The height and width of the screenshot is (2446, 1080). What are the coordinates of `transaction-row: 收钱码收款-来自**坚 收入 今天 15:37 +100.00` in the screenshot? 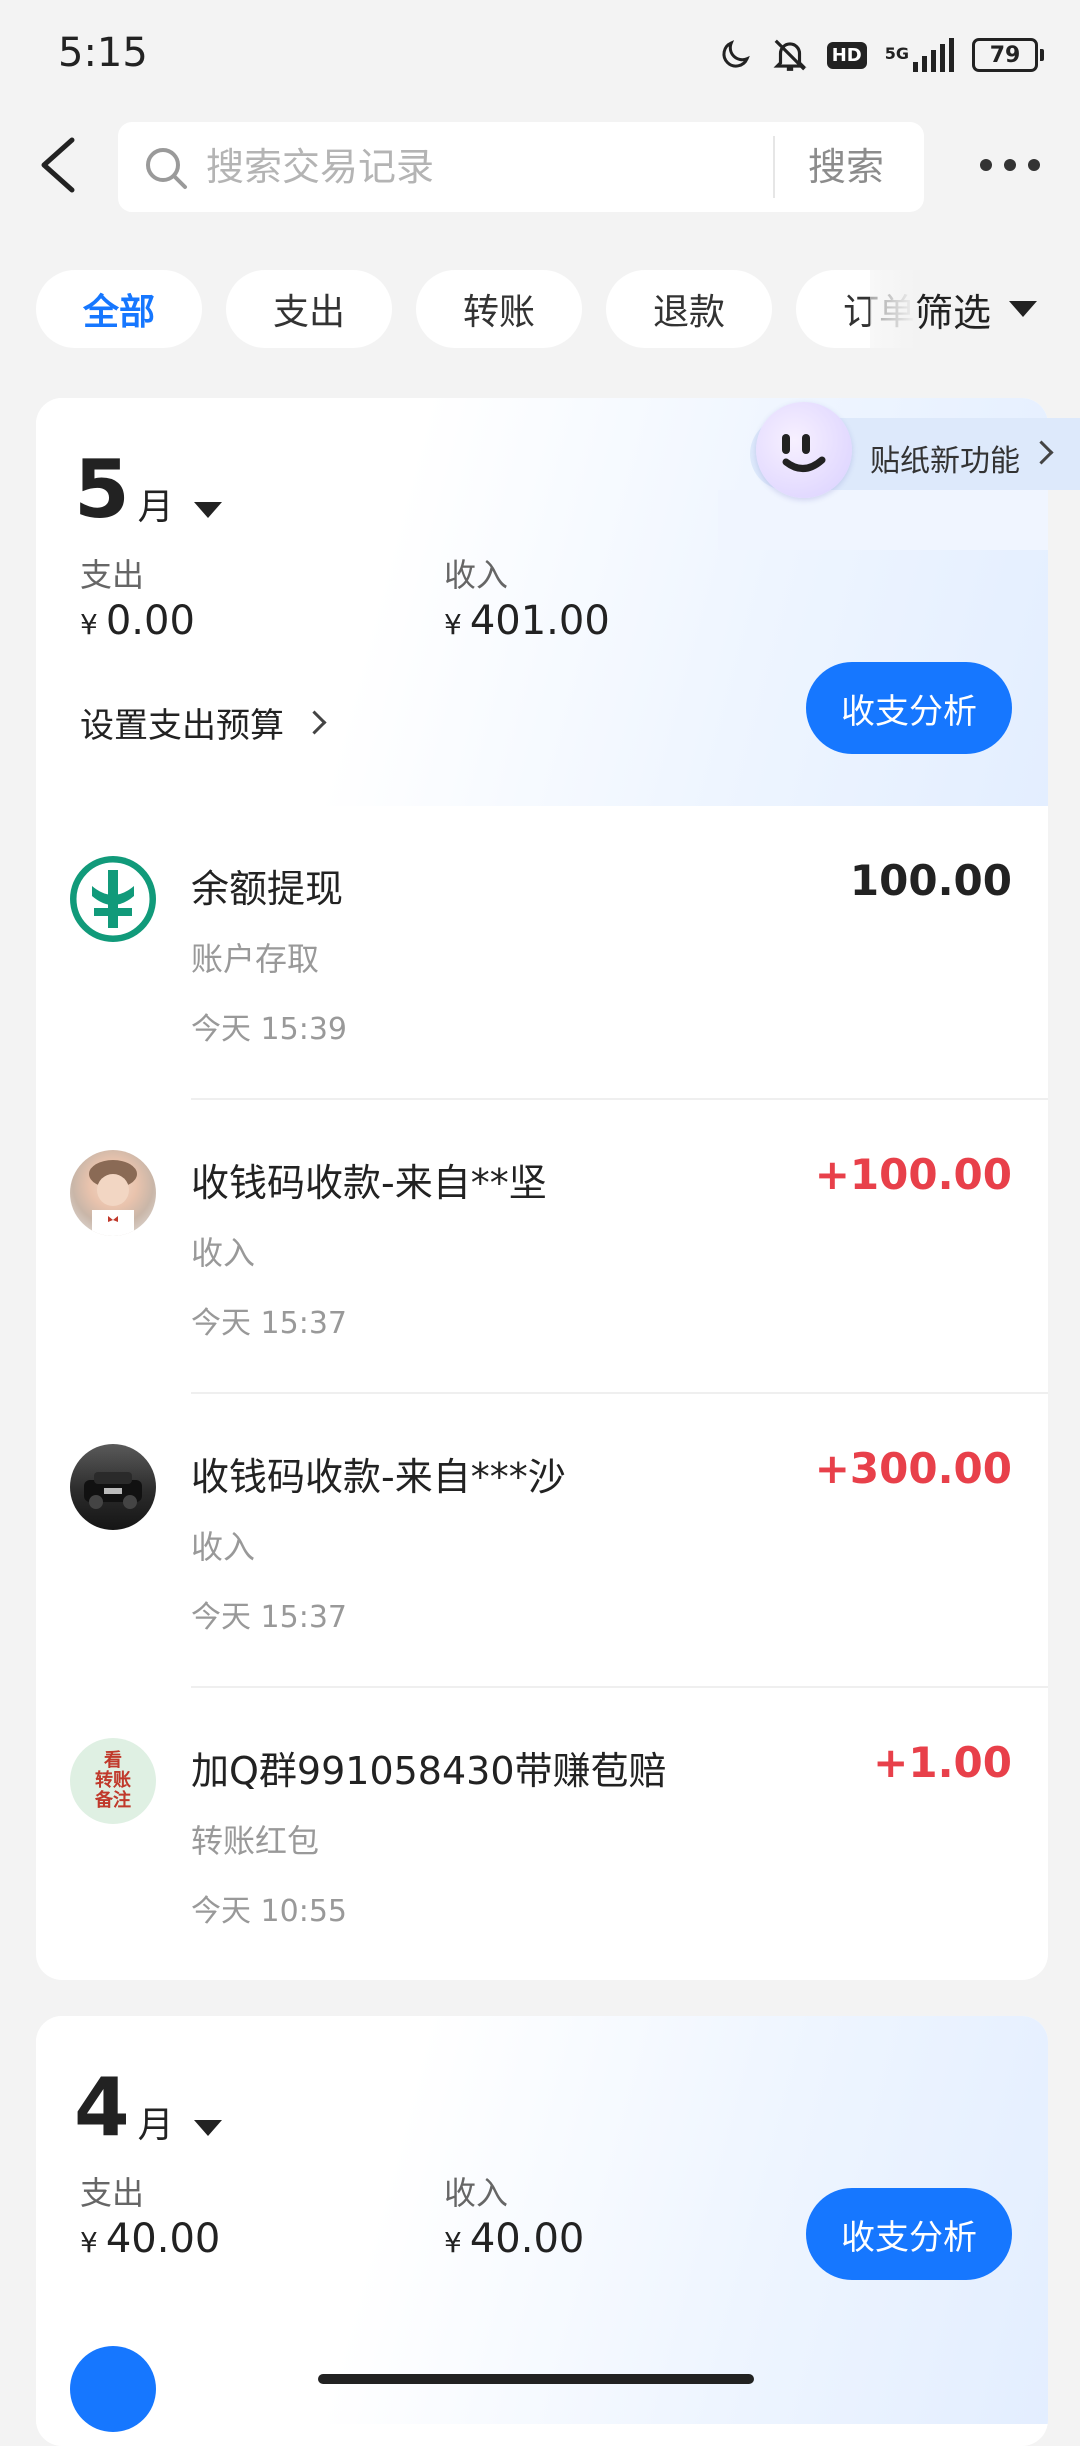 It's located at (542, 1247).